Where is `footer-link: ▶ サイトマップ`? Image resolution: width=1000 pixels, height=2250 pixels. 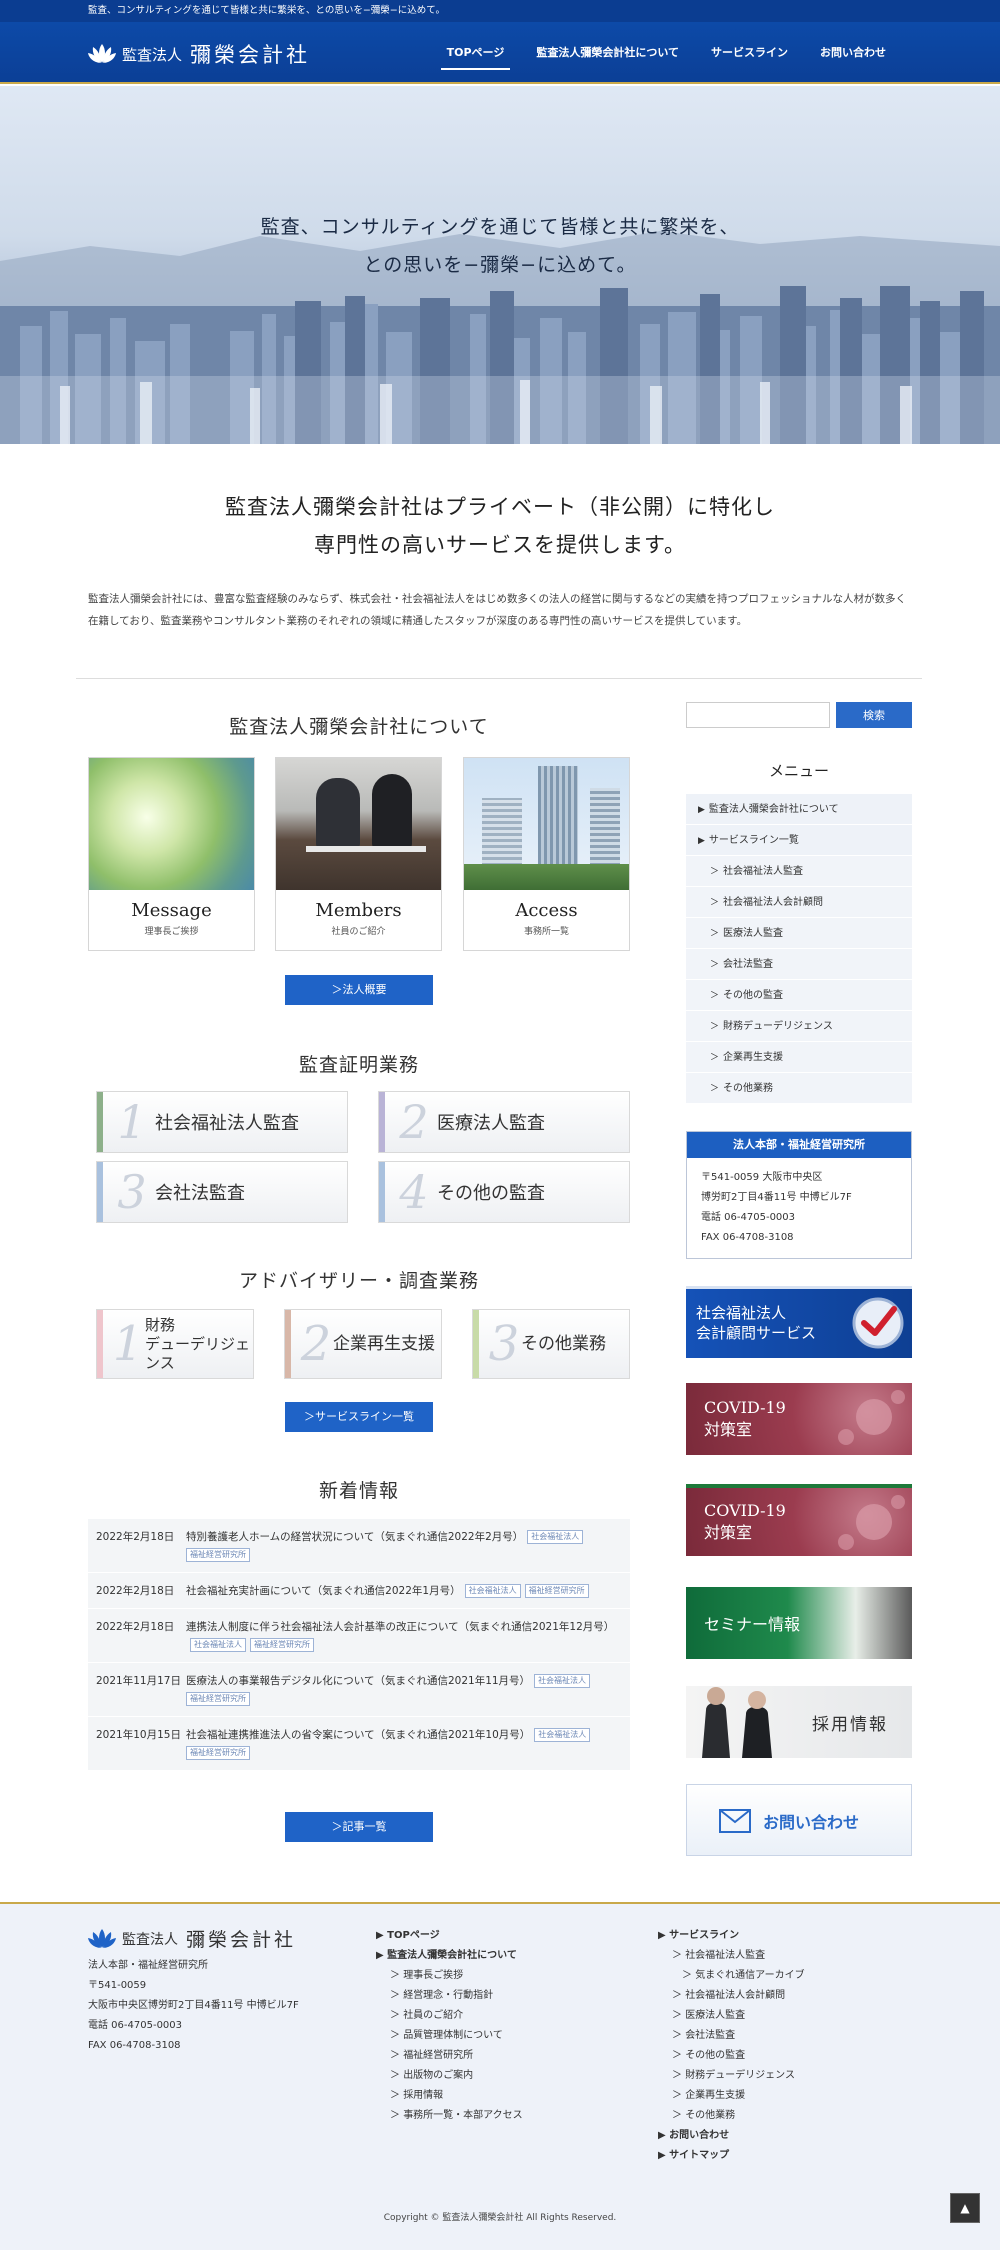
footer-link: ▶ サイトマップ is located at coordinates (731, 2156).